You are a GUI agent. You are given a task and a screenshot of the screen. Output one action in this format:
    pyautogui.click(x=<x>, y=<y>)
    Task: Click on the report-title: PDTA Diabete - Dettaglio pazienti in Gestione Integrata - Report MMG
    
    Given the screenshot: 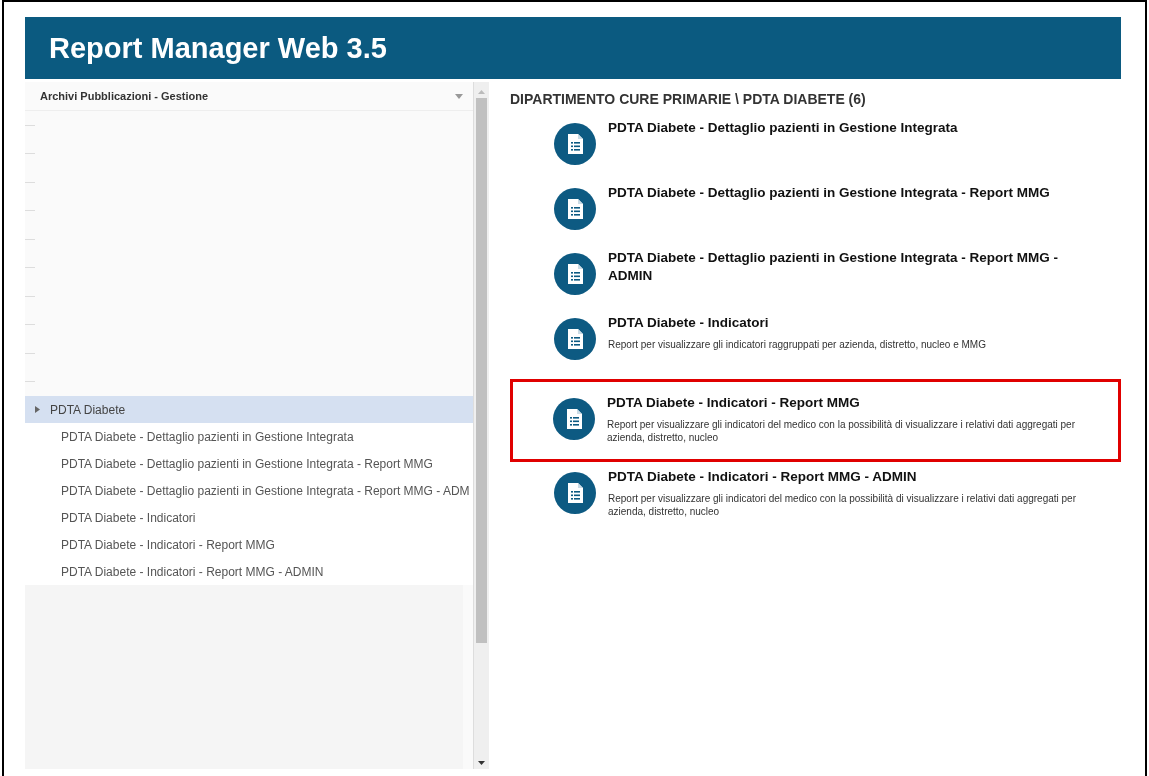 What is the action you would take?
    pyautogui.click(x=829, y=193)
    